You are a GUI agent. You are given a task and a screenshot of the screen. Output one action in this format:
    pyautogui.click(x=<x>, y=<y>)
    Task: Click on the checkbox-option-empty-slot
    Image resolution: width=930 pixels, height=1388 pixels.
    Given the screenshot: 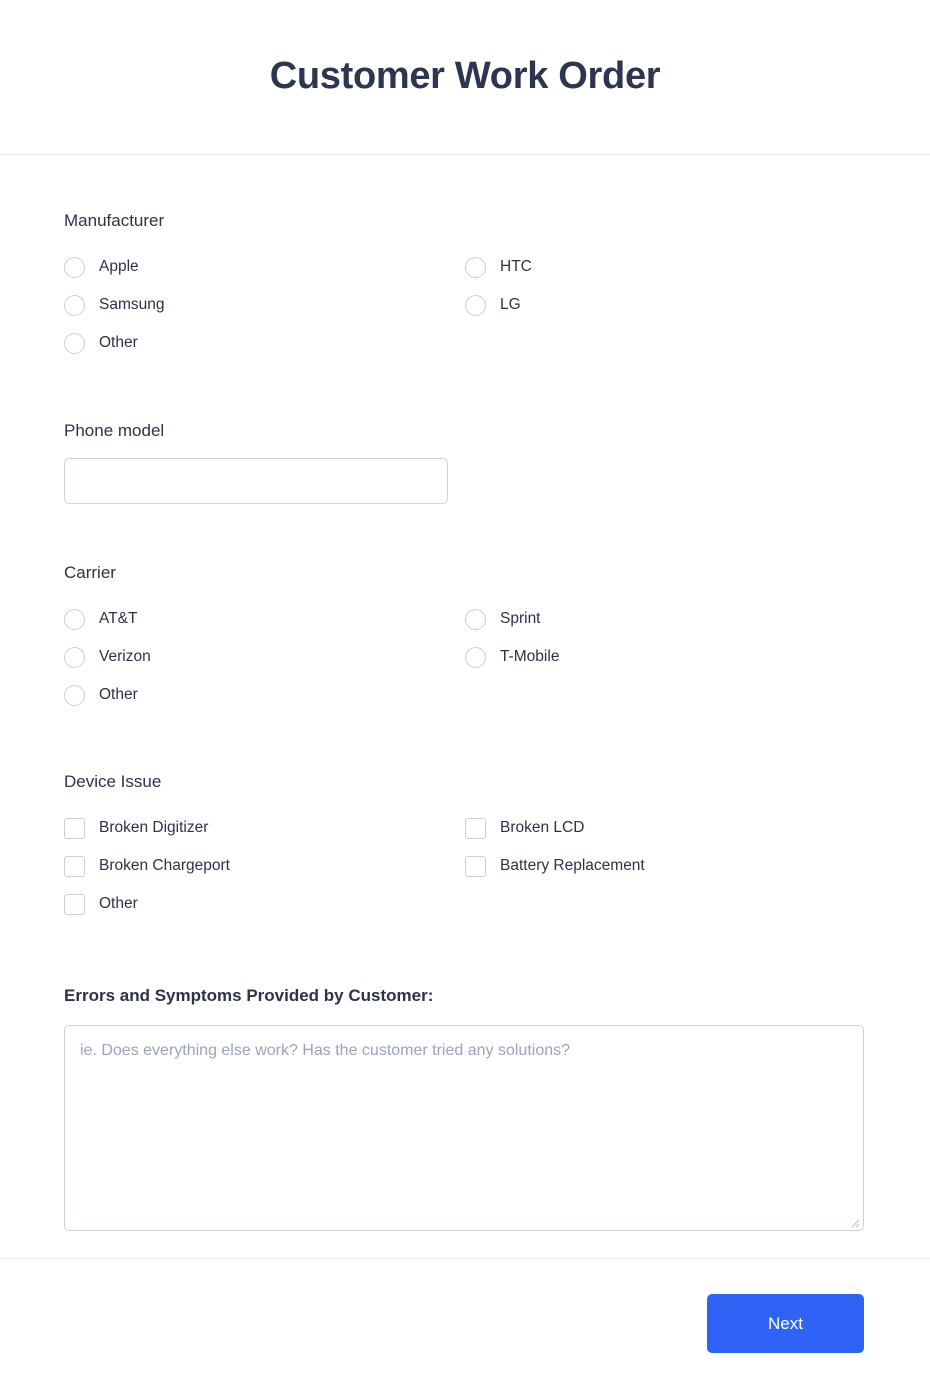 What is the action you would take?
    pyautogui.click(x=665, y=904)
    